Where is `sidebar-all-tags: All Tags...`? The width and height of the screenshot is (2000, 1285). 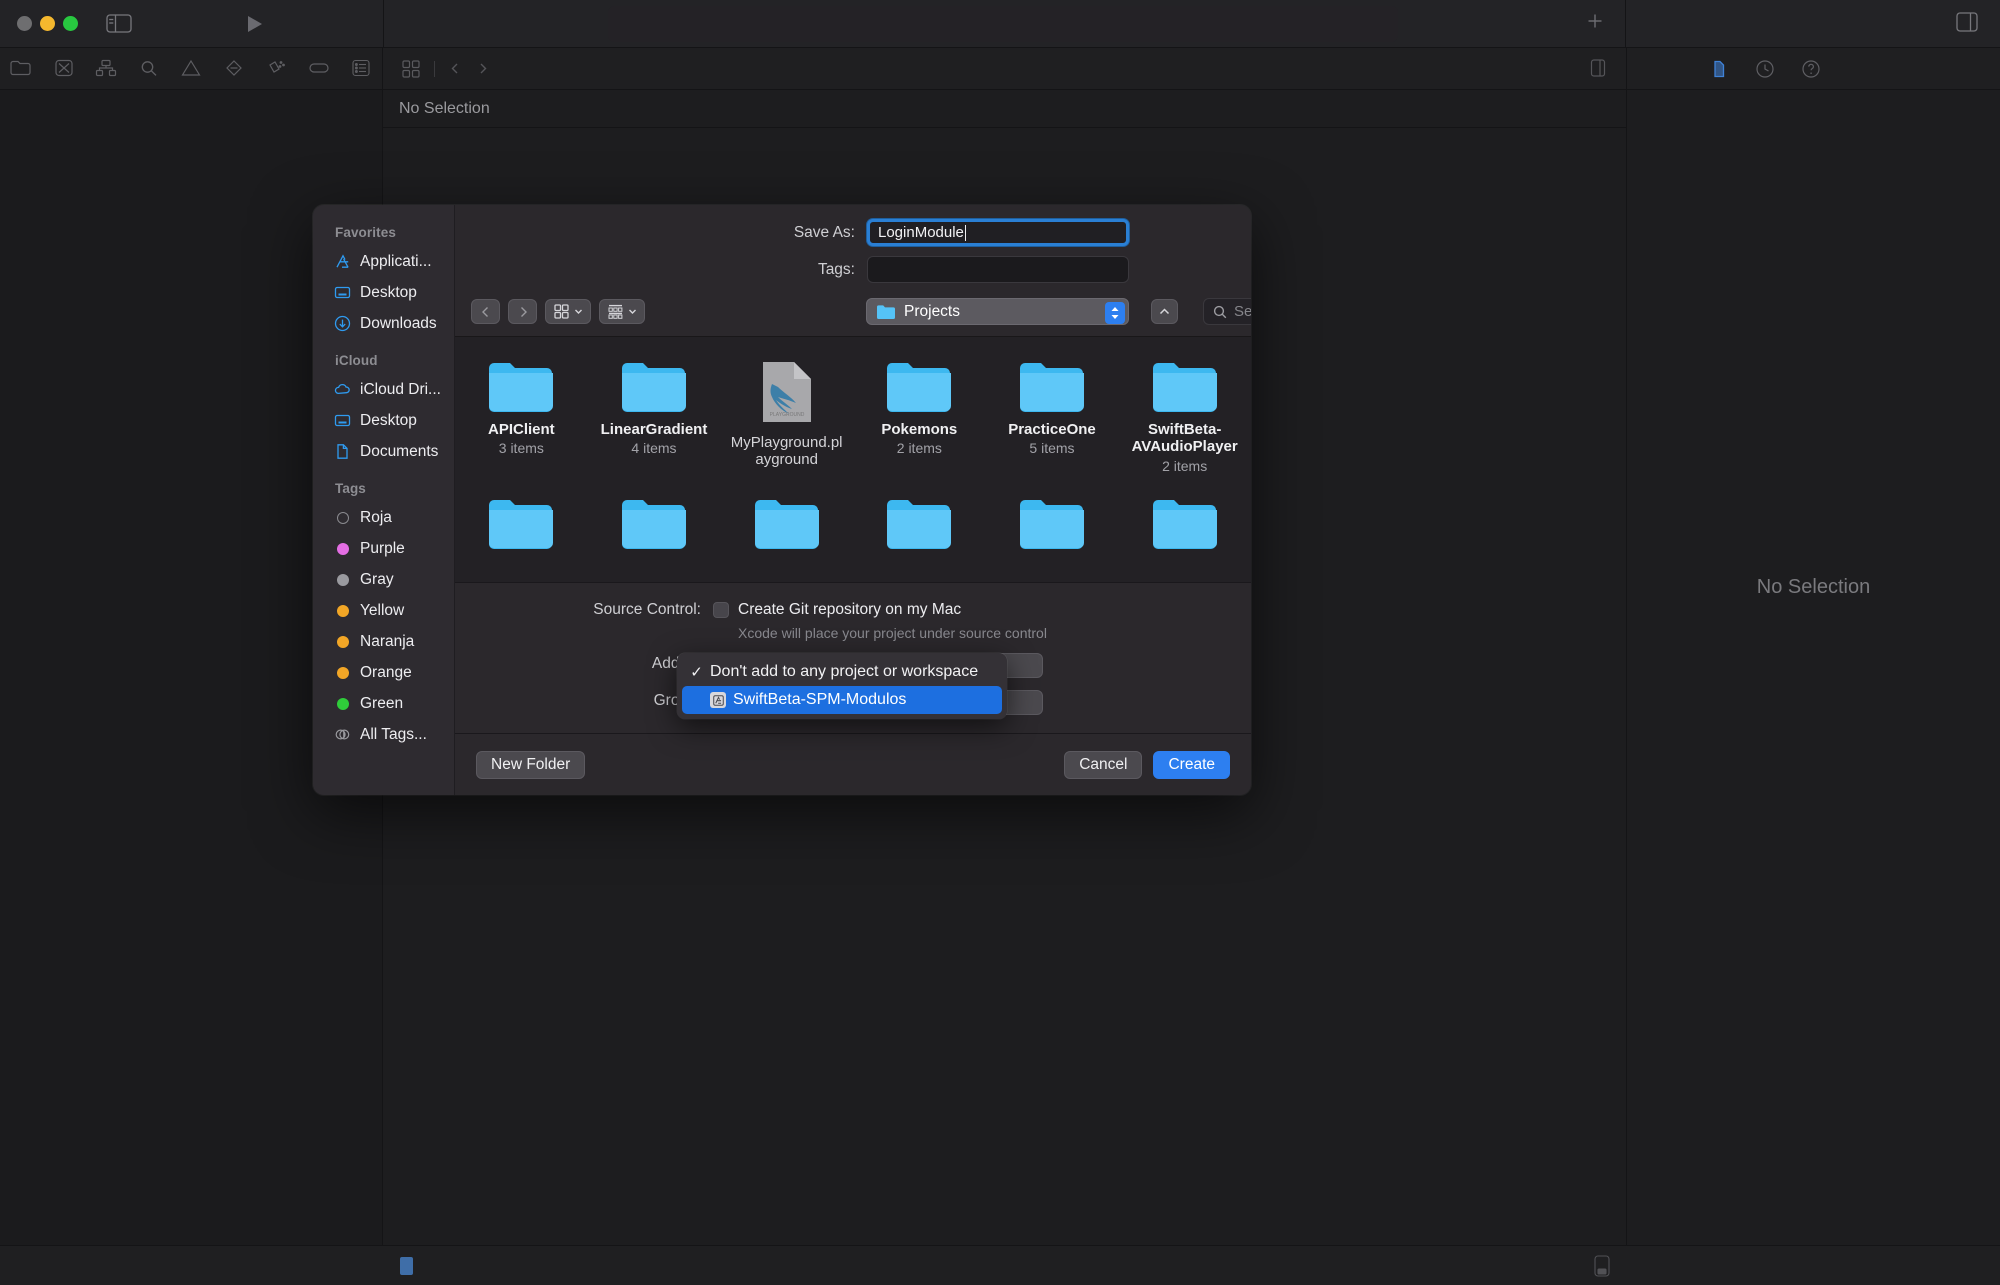 sidebar-all-tags: All Tags... is located at coordinates (383, 734).